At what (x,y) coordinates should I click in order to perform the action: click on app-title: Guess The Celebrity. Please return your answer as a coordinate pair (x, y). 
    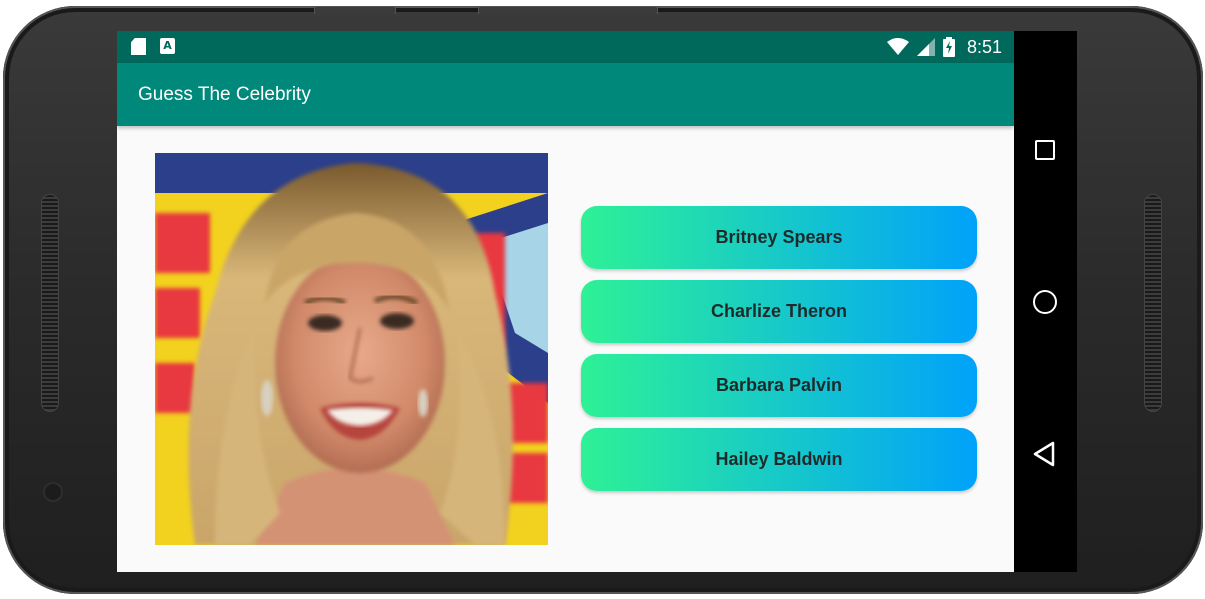
    Looking at the image, I should click on (224, 94).